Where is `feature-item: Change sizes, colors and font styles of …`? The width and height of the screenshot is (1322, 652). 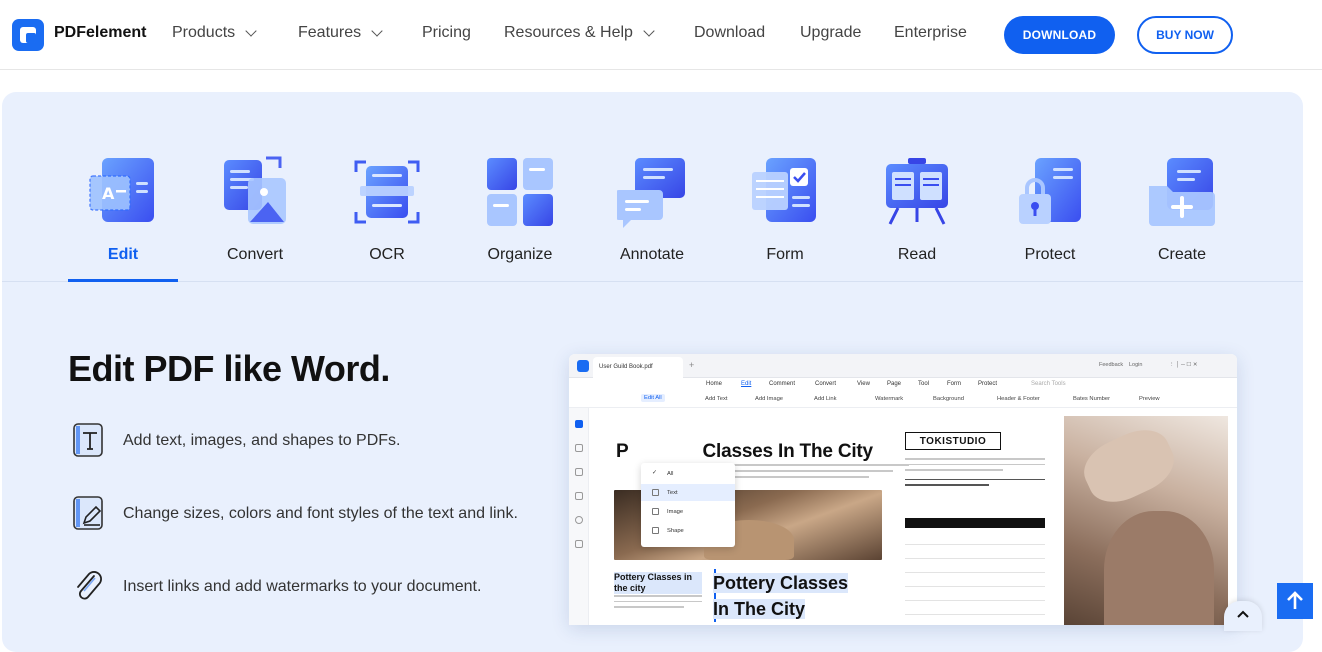
feature-item: Change sizes, colors and font styles of … is located at coordinates (308, 515).